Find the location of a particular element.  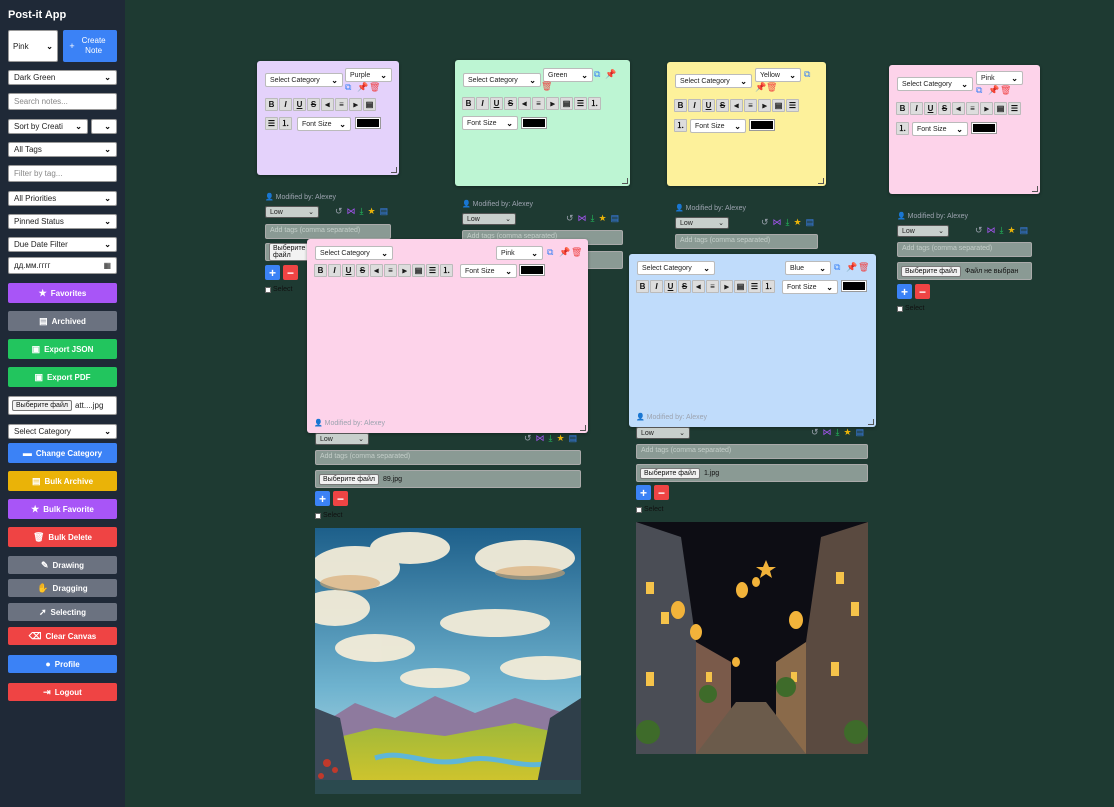

bulk-delete-button: 🗑 Bulk Delete is located at coordinates (62, 537).